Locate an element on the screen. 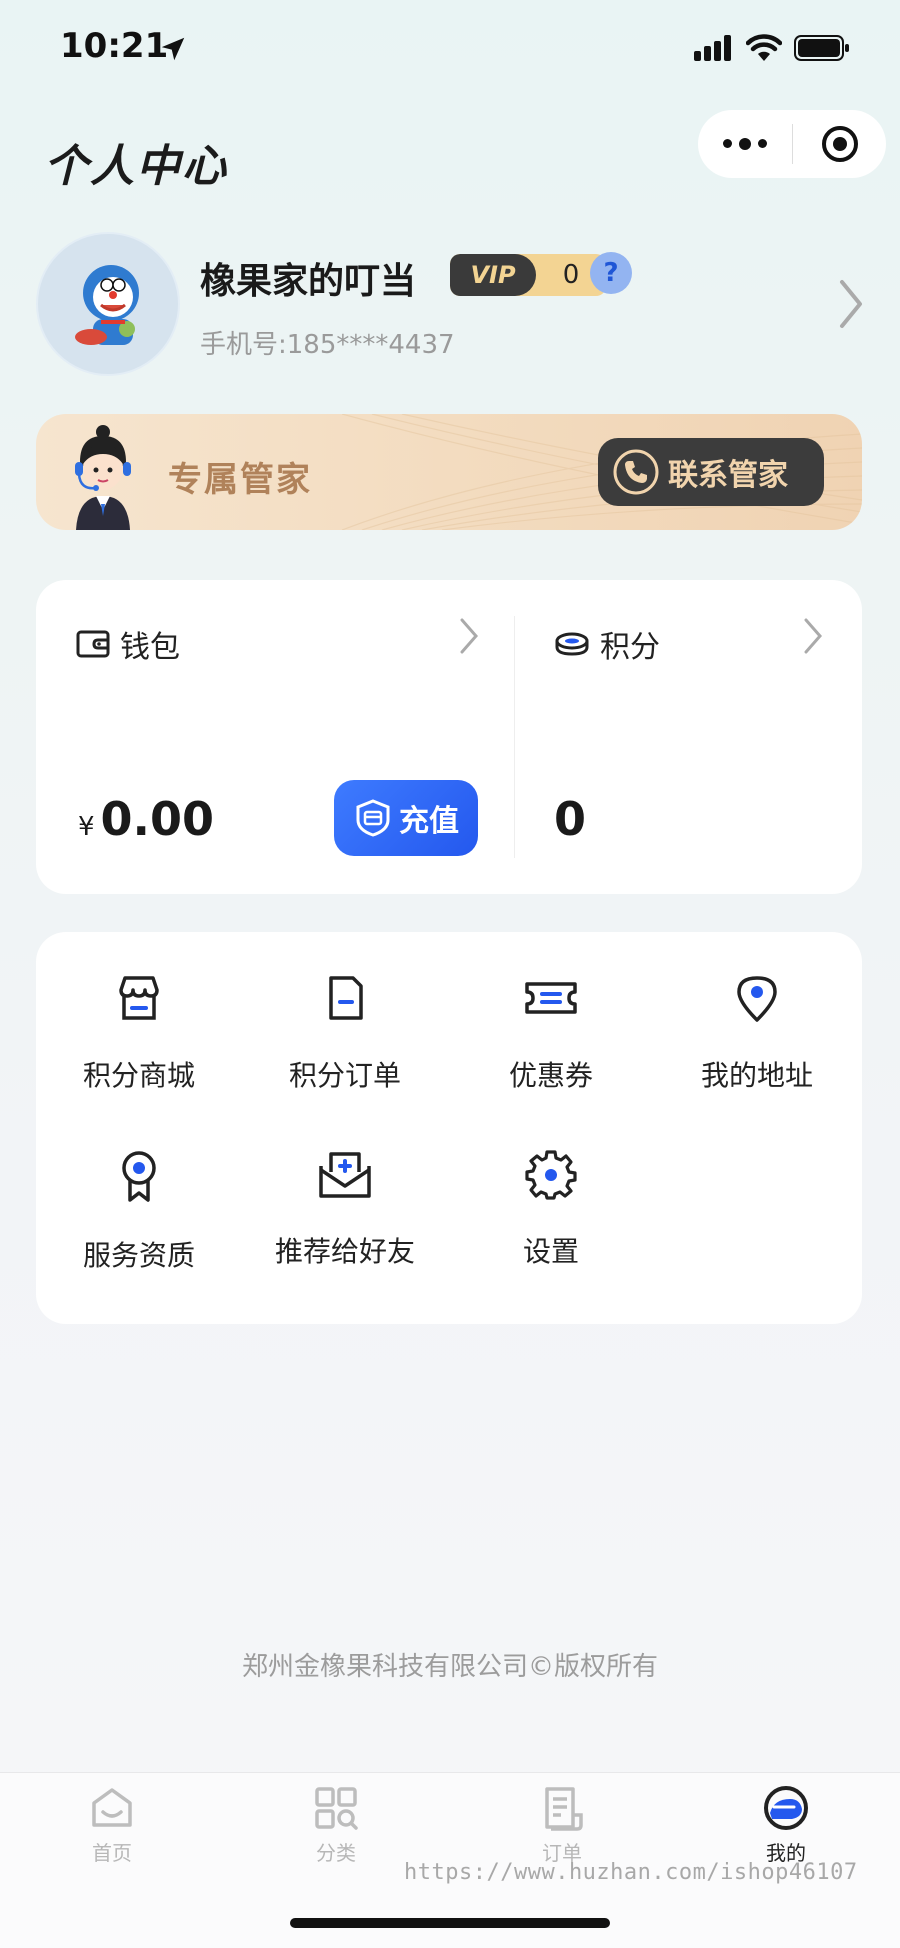 This screenshot has width=900, height=1948. status-bar: 10:21 is located at coordinates (450, 50).